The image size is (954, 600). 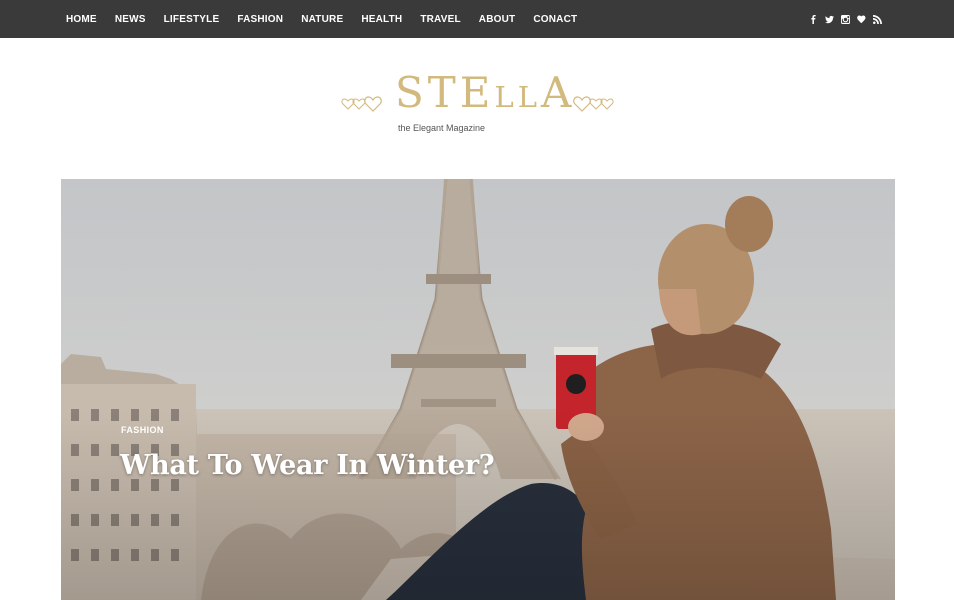 What do you see at coordinates (381, 19) in the screenshot?
I see `nav-item-health: HEALTH` at bounding box center [381, 19].